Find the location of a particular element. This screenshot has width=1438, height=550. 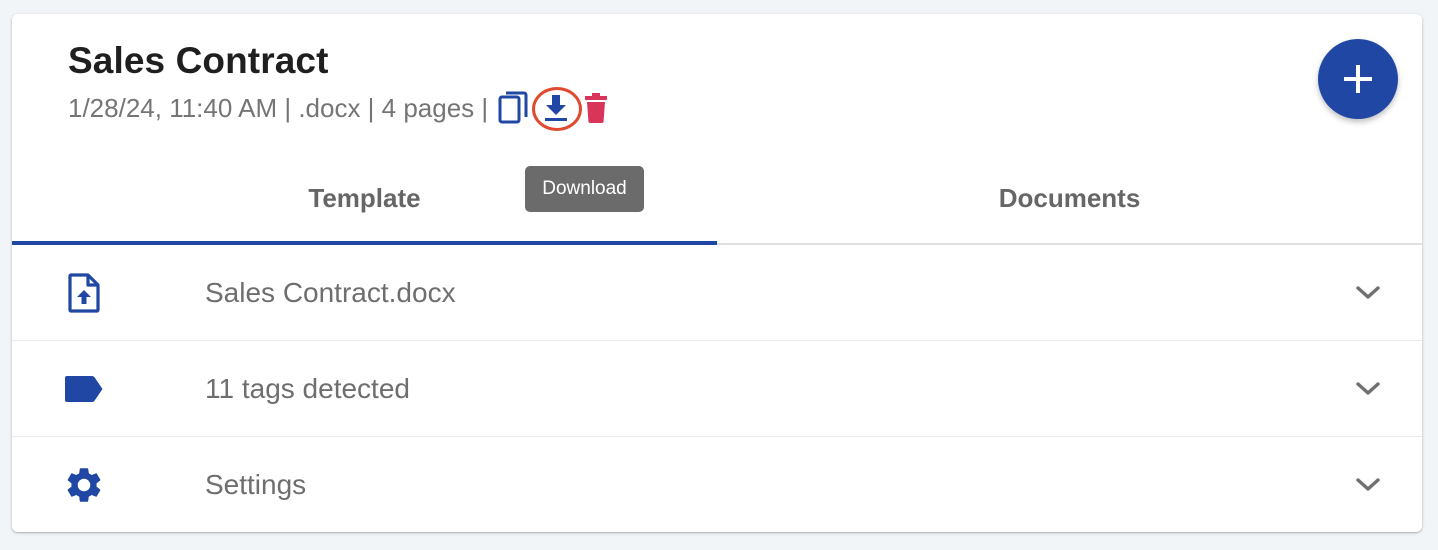

file-meta: 1/28/24, 11:40 AM | .docx | 4 pages | is located at coordinates (278, 107).